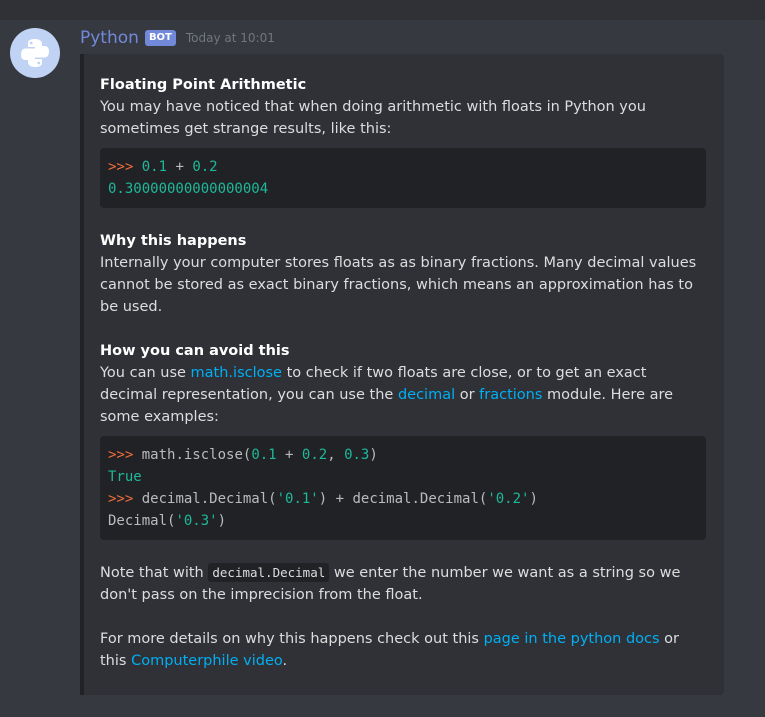 The height and width of the screenshot is (717, 765). I want to click on code-token: ,, so click(336, 455).